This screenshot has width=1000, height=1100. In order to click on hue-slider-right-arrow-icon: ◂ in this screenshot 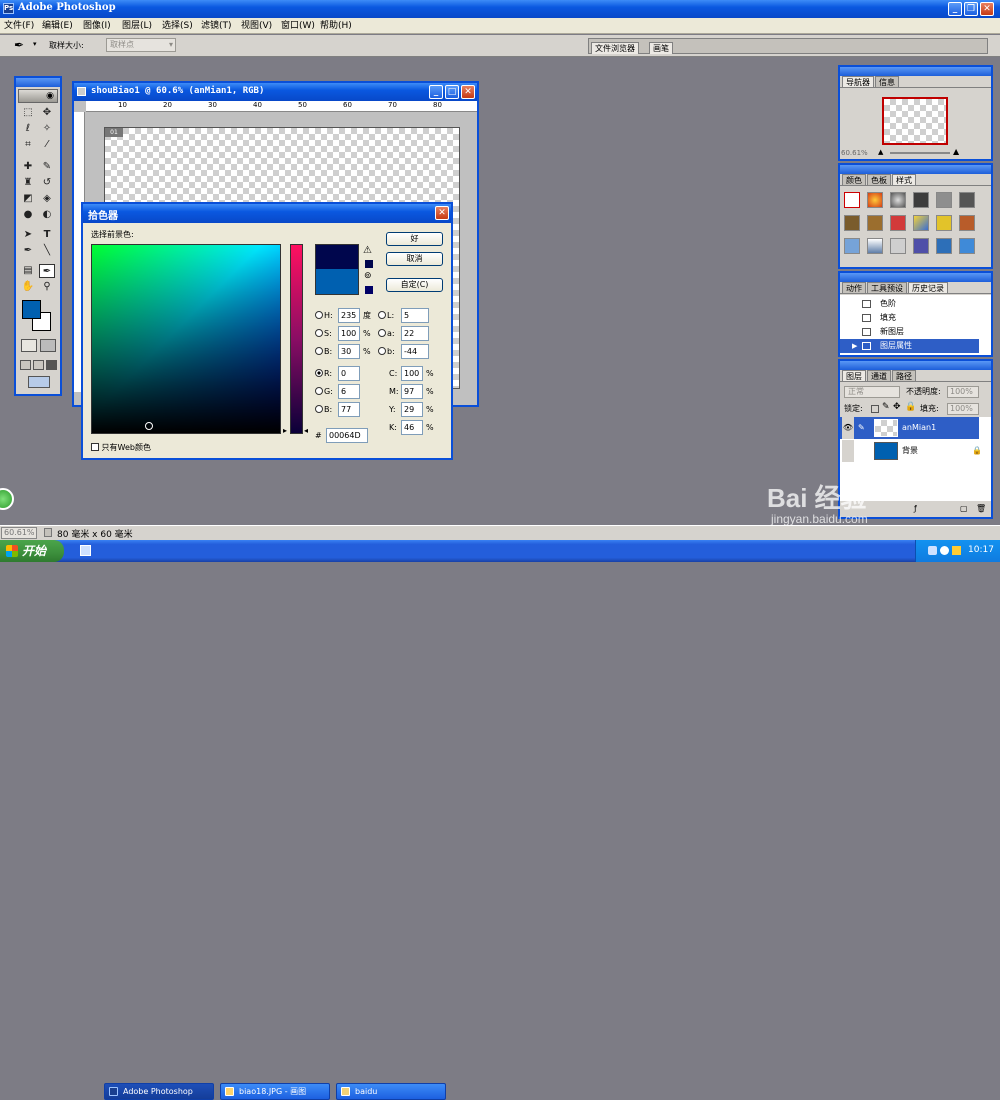, I will do `click(306, 430)`.